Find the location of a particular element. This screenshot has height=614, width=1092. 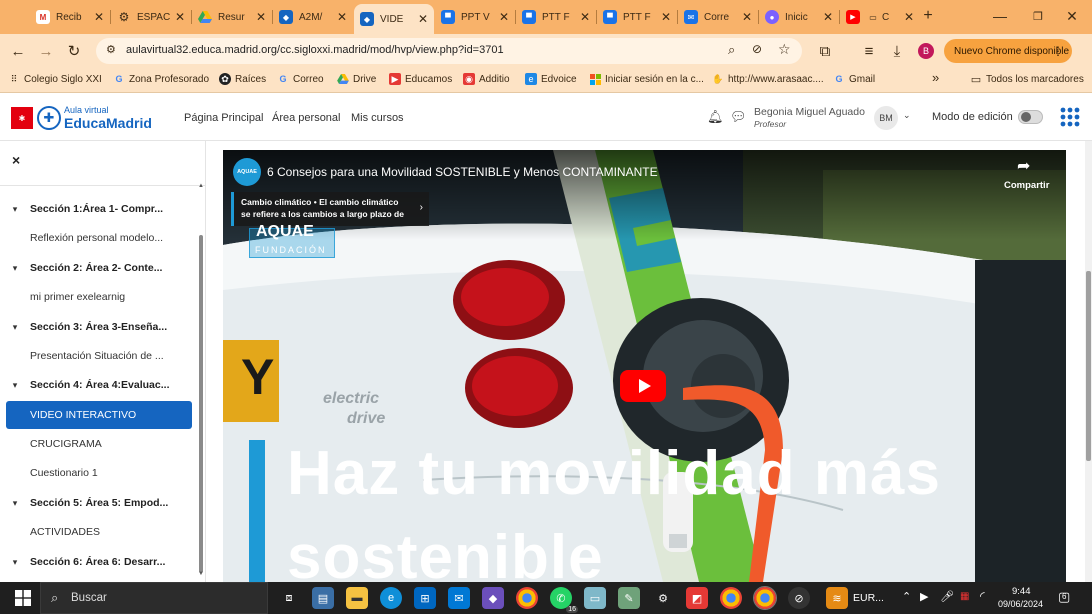

taskbar-search-box: ⌕ Buscar is located at coordinates (154, 598).